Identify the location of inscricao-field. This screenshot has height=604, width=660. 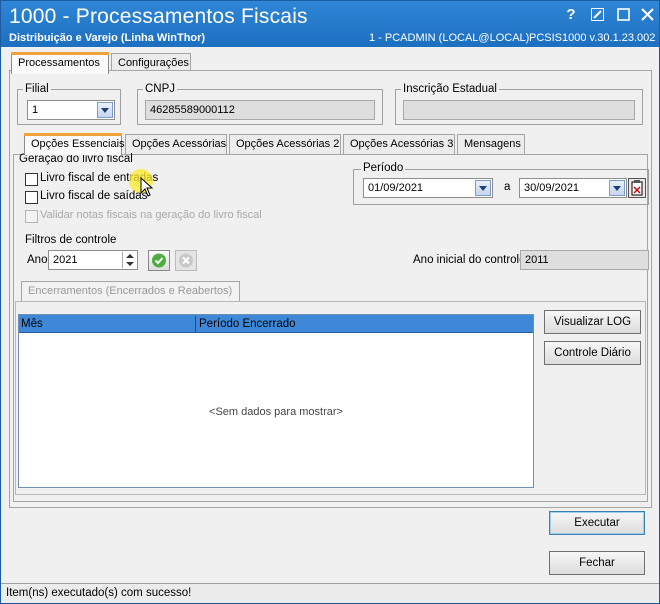
(519, 110).